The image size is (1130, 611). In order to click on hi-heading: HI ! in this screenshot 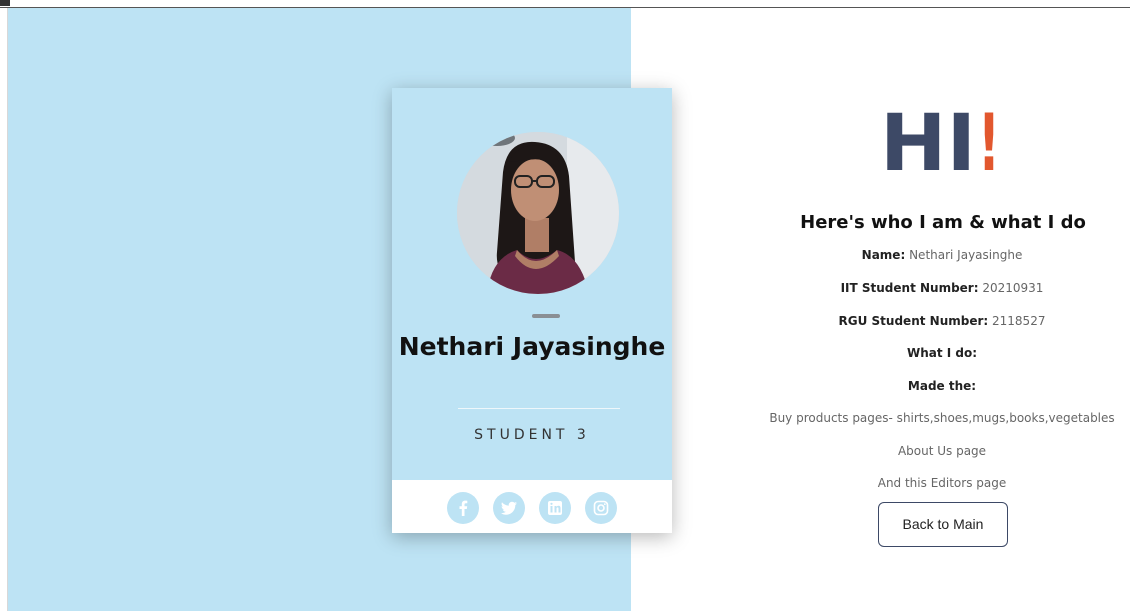, I will do `click(941, 144)`.